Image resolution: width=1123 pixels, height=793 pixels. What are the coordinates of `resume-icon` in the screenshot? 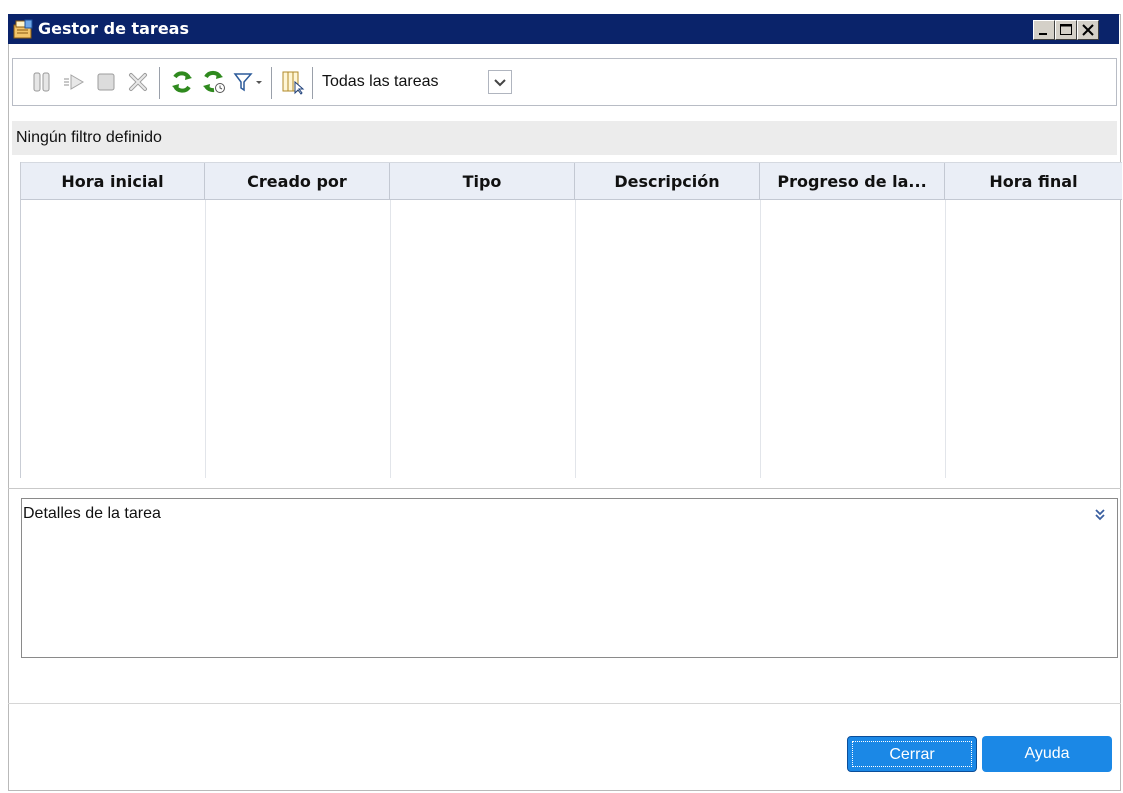 It's located at (74, 82).